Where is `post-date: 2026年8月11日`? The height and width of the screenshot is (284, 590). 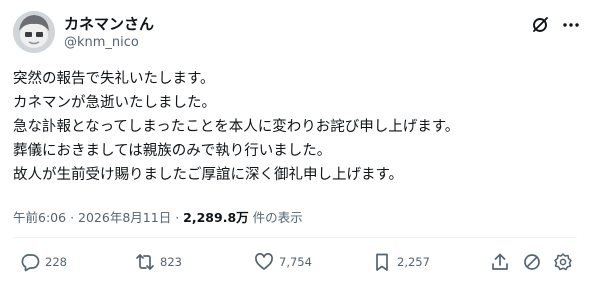 post-date: 2026年8月11日 is located at coordinates (124, 217).